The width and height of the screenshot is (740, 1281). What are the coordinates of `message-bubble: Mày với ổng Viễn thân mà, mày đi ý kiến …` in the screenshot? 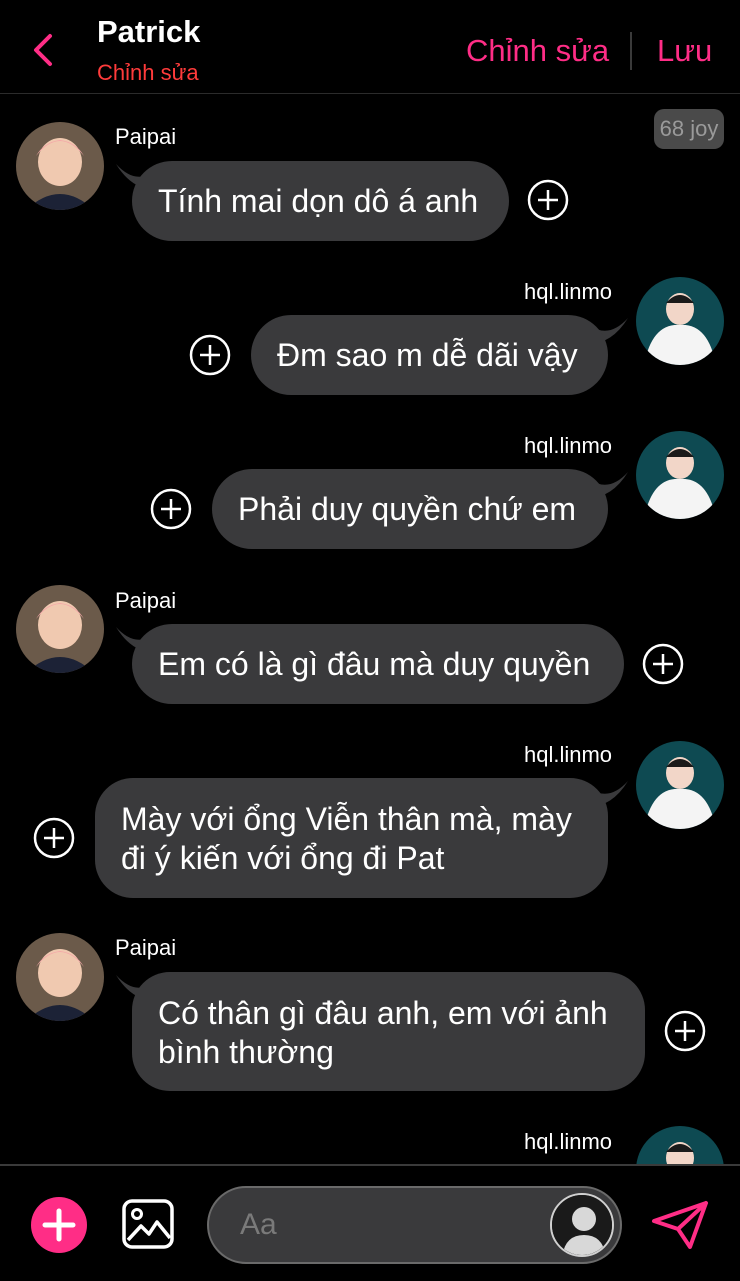 It's located at (351, 838).